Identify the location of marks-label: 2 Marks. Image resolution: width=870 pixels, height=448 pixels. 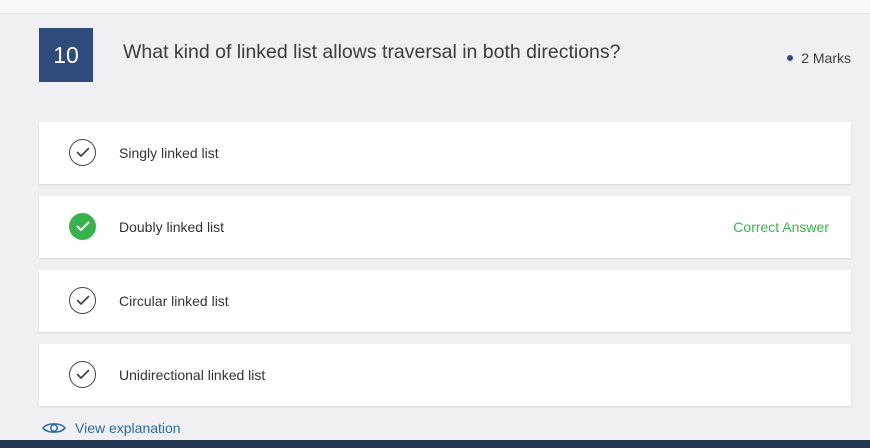
(826, 58).